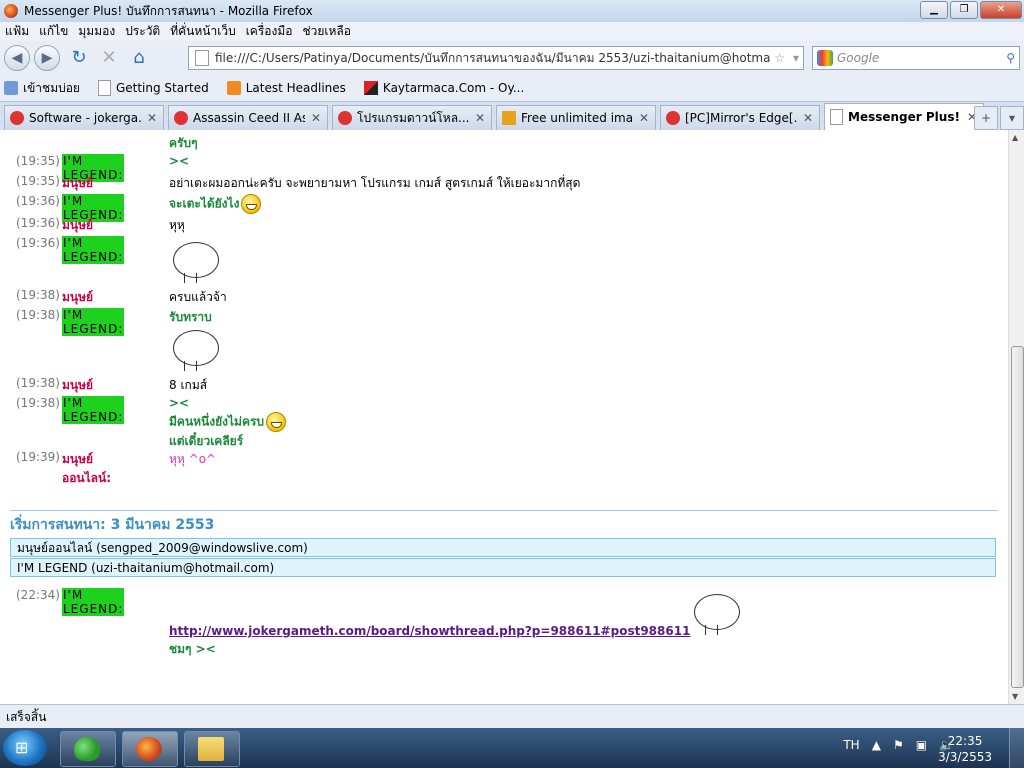  I want to click on reload-icon: ↻, so click(79, 57).